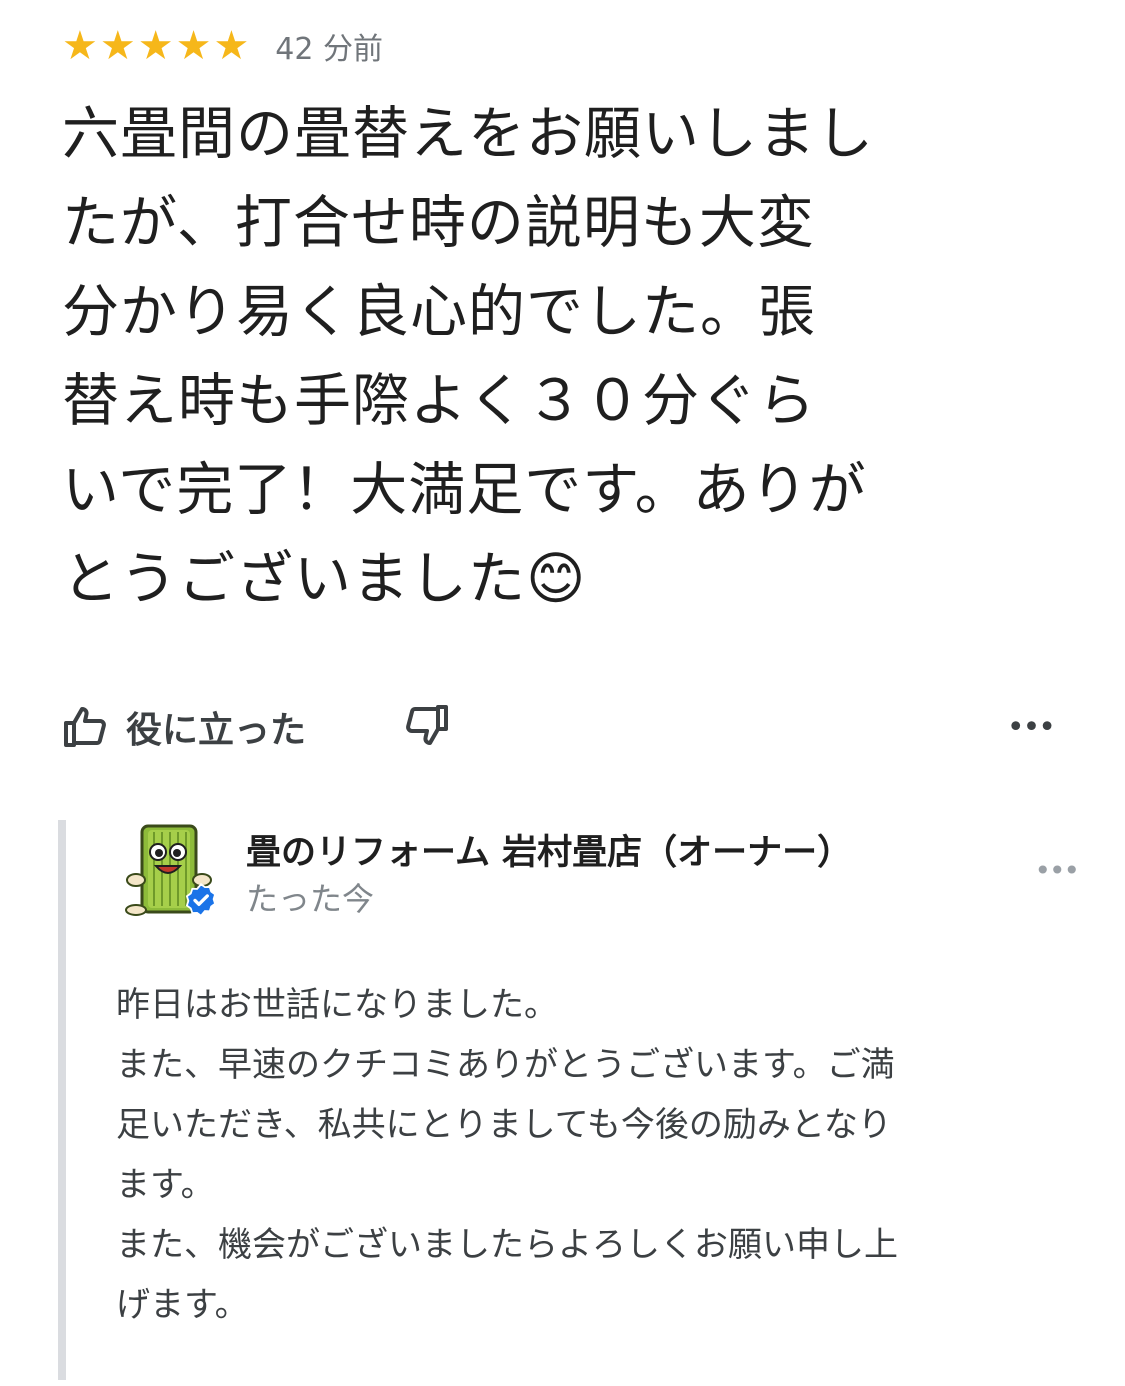 This screenshot has height=1386, width=1125. Describe the element at coordinates (329, 49) in the screenshot. I see `review-time: 42 分前` at that location.